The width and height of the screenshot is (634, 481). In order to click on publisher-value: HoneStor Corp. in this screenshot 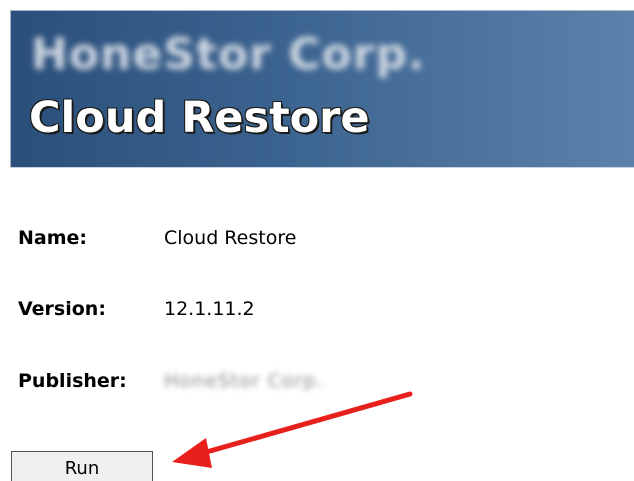, I will do `click(244, 381)`.